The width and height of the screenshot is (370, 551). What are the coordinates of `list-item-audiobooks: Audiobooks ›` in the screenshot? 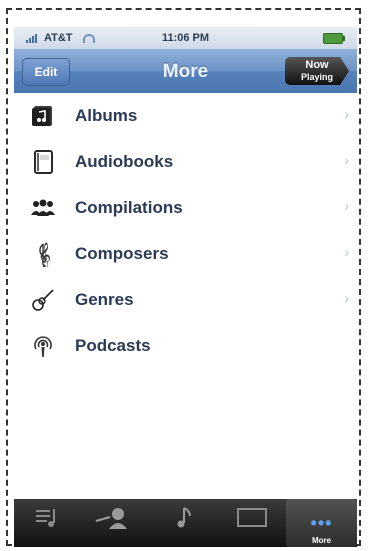 It's located at (185, 162).